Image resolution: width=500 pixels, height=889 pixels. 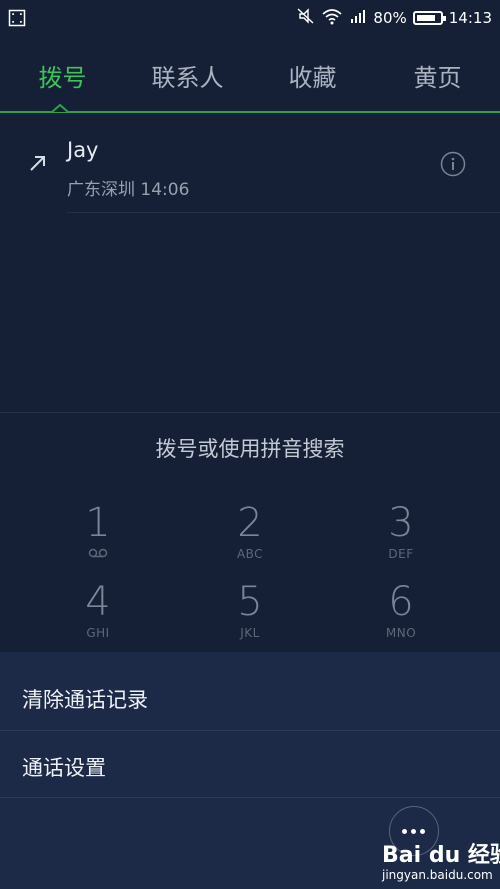 What do you see at coordinates (401, 633) in the screenshot?
I see `key-letters: MNO` at bounding box center [401, 633].